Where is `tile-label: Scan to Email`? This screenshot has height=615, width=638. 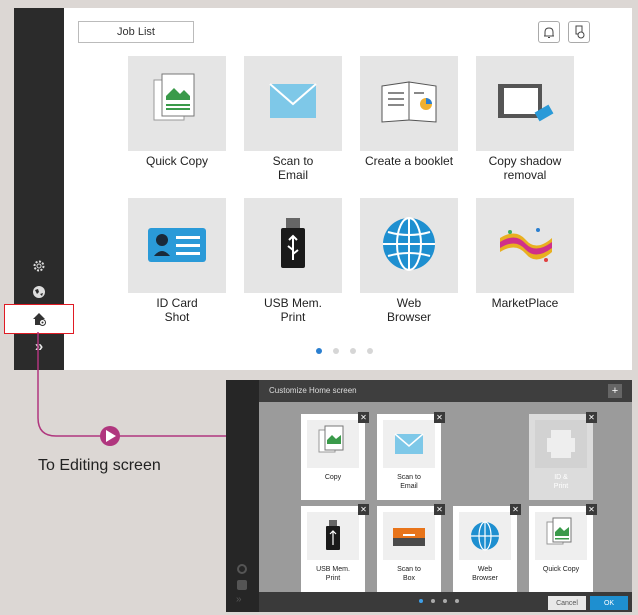 tile-label: Scan to Email is located at coordinates (409, 482).